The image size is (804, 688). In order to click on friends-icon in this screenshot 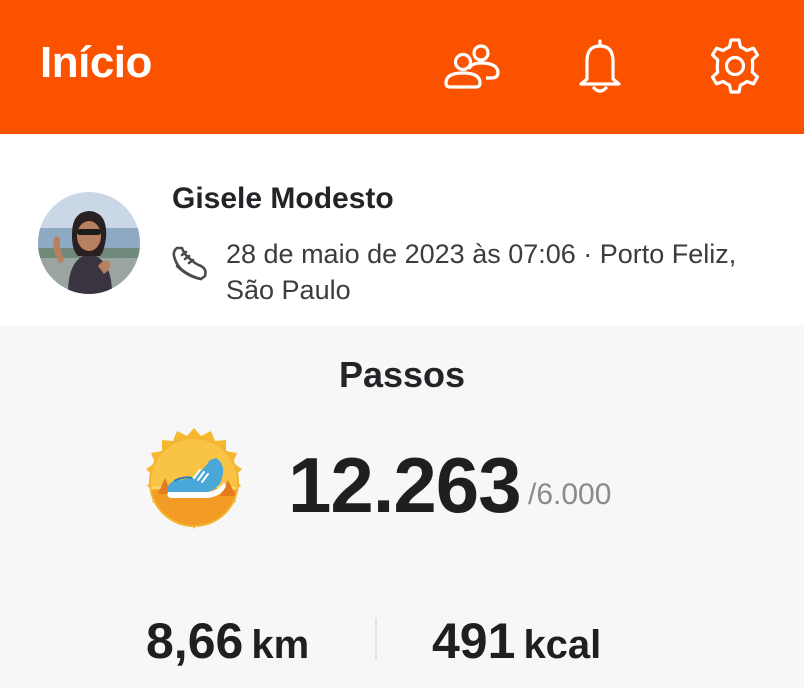, I will do `click(472, 66)`.